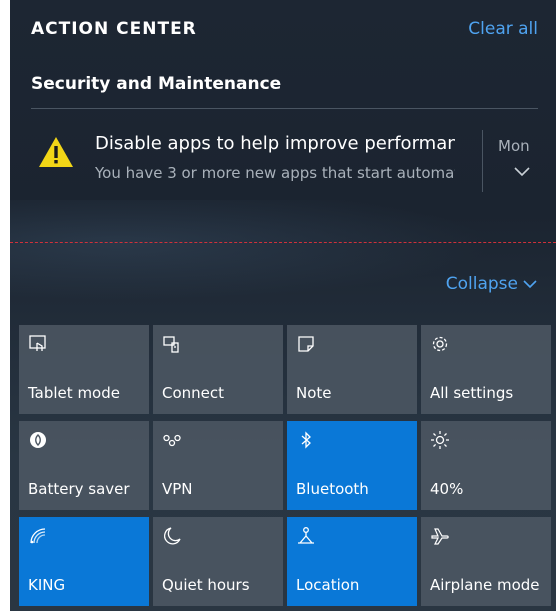 The height and width of the screenshot is (611, 556). Describe the element at coordinates (284, 108) in the screenshot. I see `group-divider` at that location.